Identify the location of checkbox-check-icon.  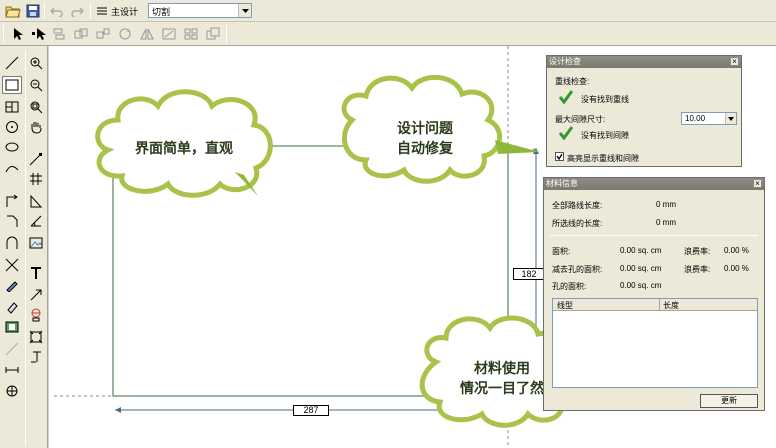
(559, 156).